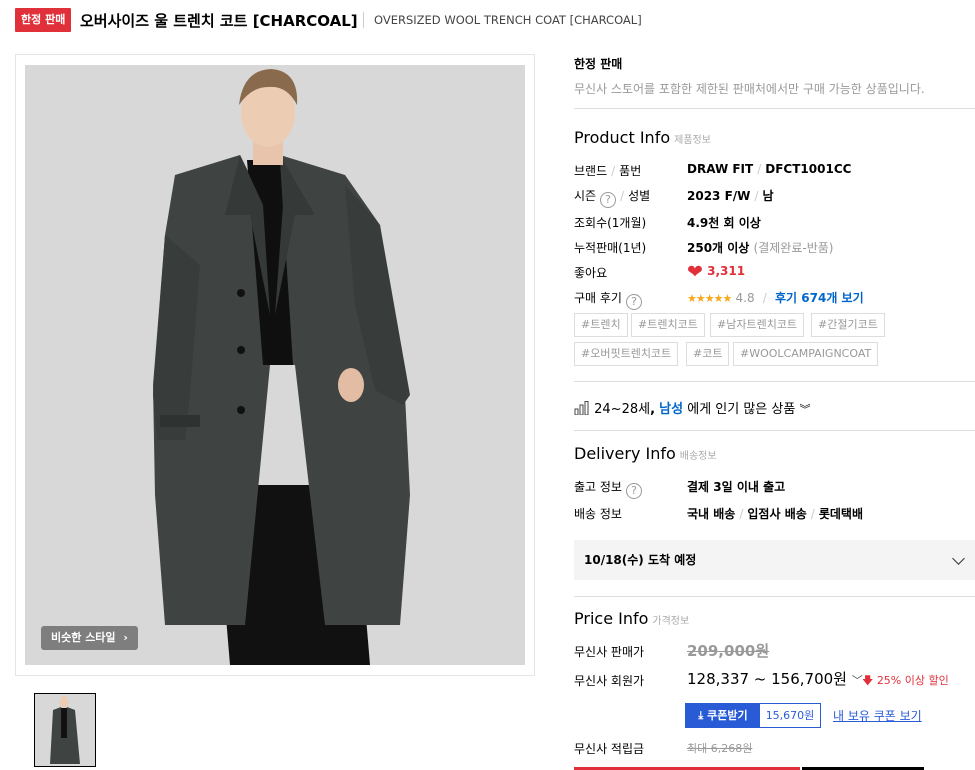 The height and width of the screenshot is (770, 975). Describe the element at coordinates (591, 273) in the screenshot. I see `likes-label: 좋아요` at that location.